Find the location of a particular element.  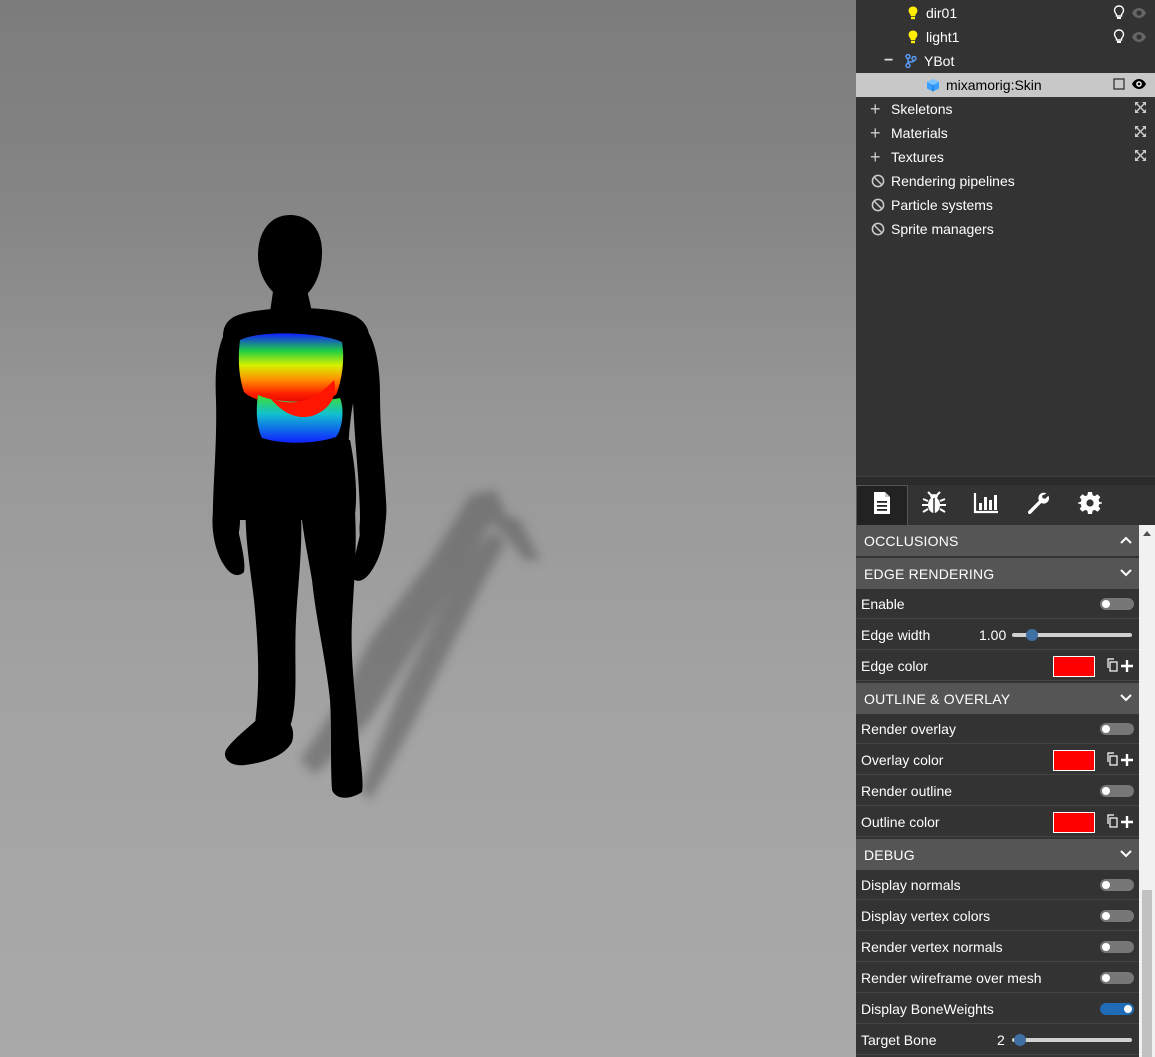

inspector-tabs is located at coordinates (1005, 505).